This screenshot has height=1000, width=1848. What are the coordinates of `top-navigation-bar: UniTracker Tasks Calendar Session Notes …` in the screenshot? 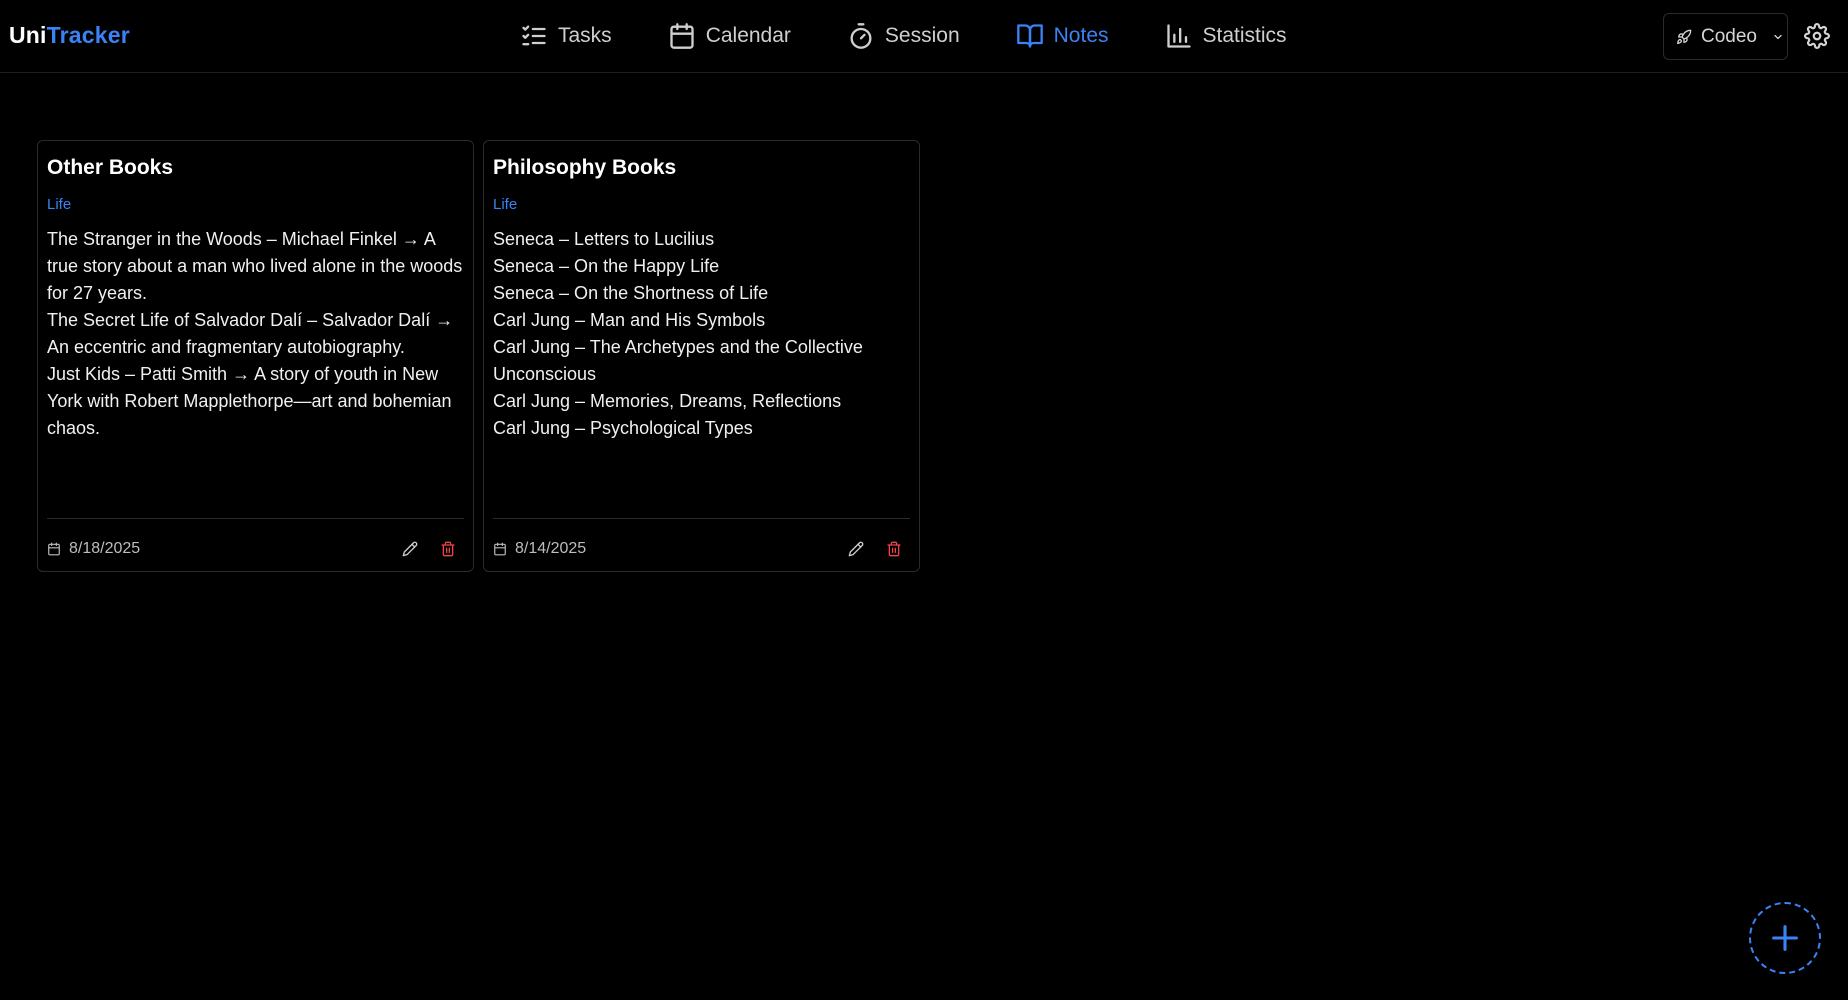 It's located at (924, 36).